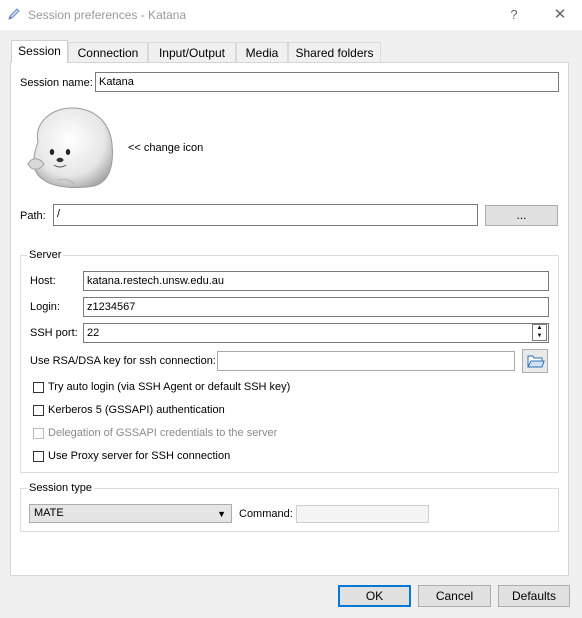  What do you see at coordinates (71, 147) in the screenshot?
I see `seal-mascot-icon` at bounding box center [71, 147].